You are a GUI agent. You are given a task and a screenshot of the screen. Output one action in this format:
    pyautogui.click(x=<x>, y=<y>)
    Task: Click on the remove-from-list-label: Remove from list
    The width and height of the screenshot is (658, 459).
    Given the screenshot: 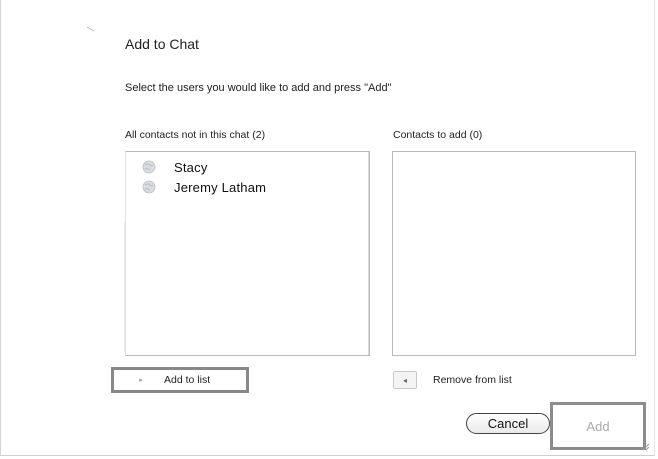 What is the action you would take?
    pyautogui.click(x=472, y=380)
    